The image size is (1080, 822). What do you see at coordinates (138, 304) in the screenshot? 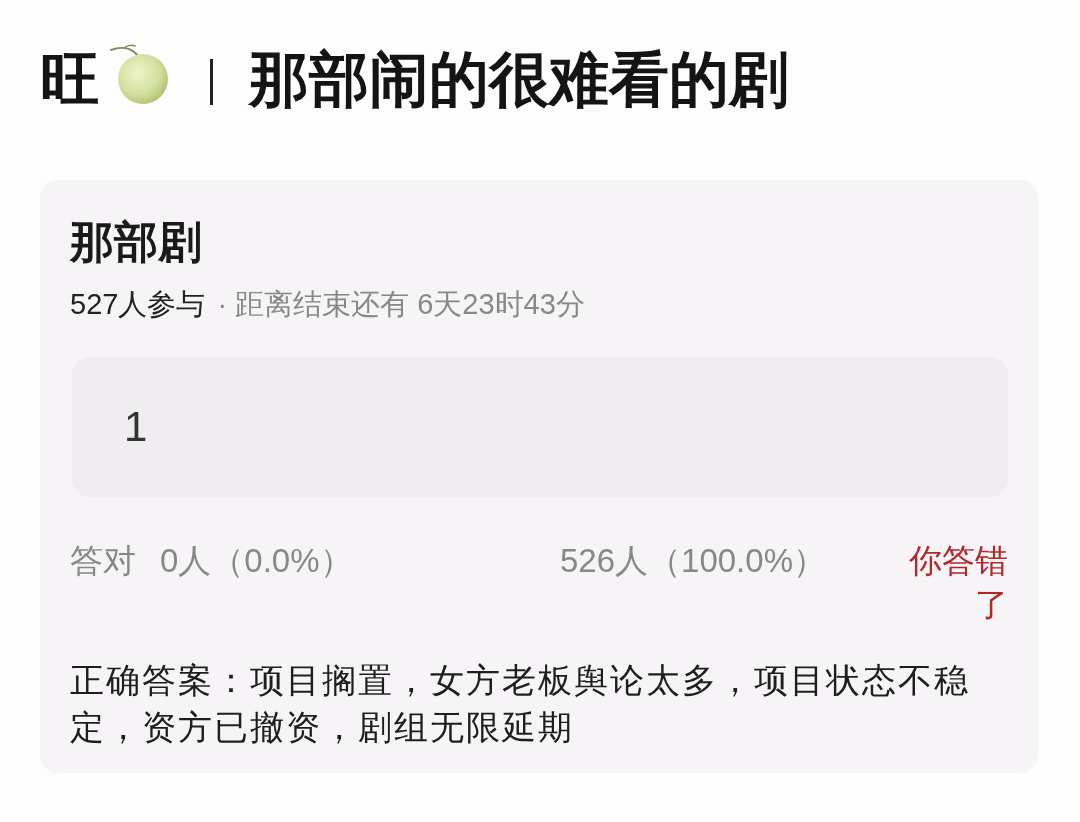
I see `participant-count: 527人参与` at bounding box center [138, 304].